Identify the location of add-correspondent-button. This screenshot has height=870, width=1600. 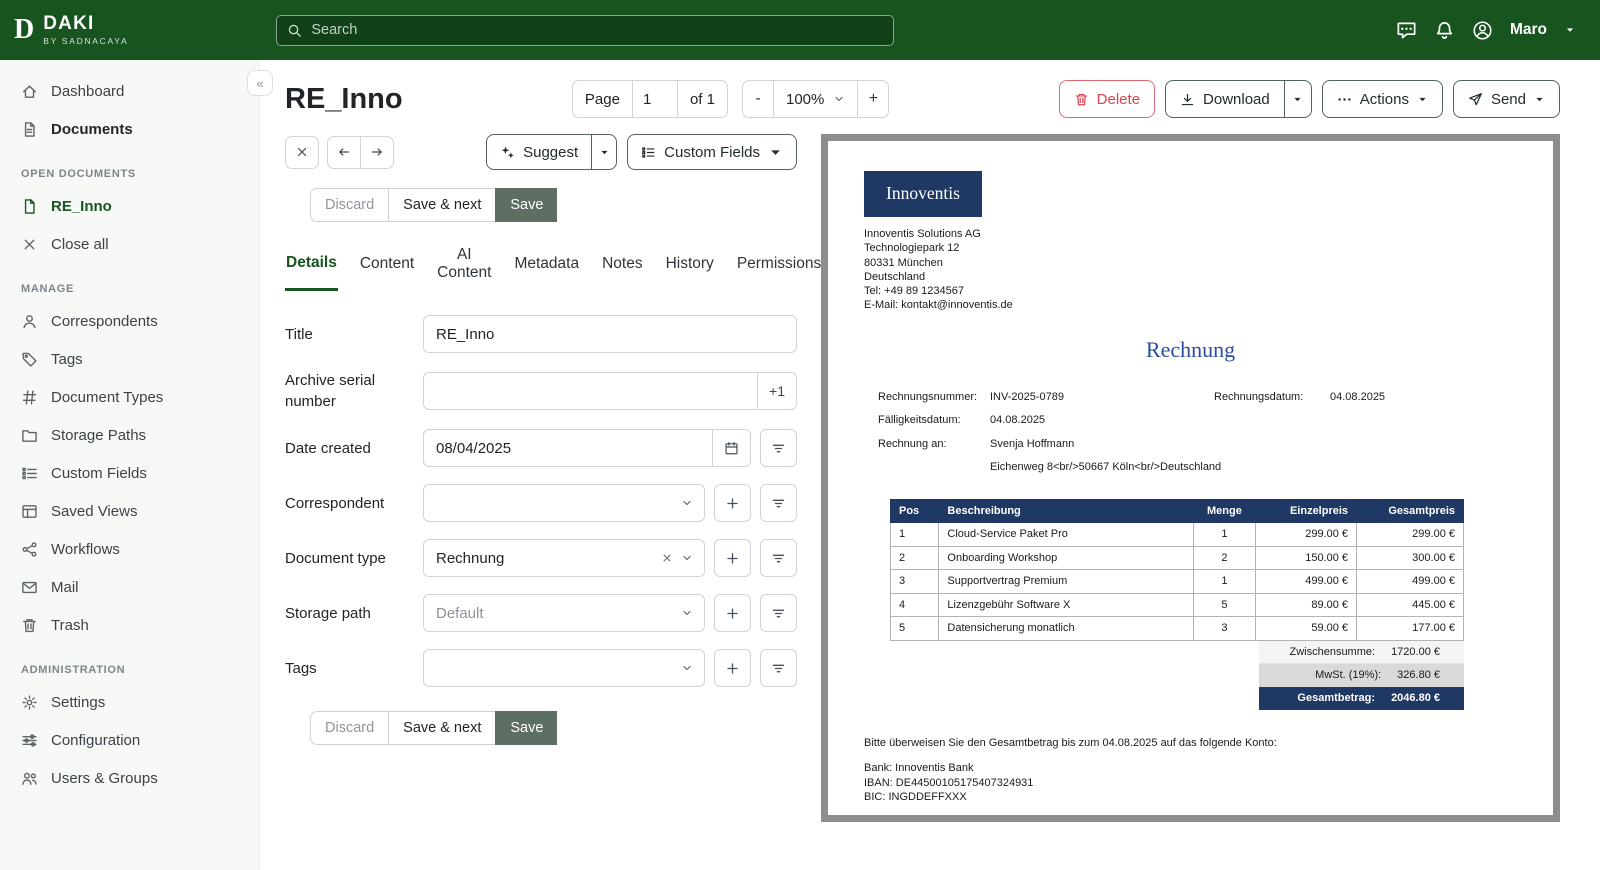
(732, 503).